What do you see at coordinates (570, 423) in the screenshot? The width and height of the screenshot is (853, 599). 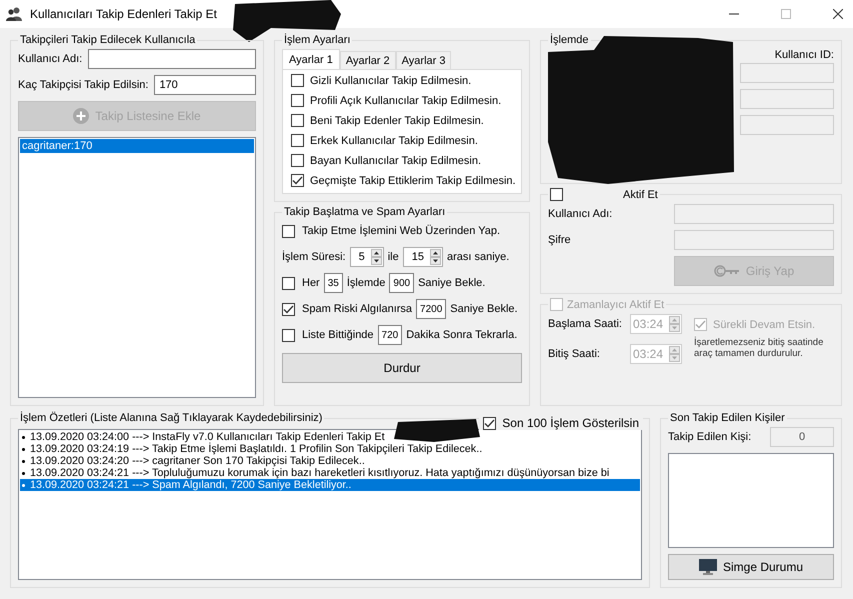 I see `checkbox-label: Son 100 İşlem Gösterilsin` at bounding box center [570, 423].